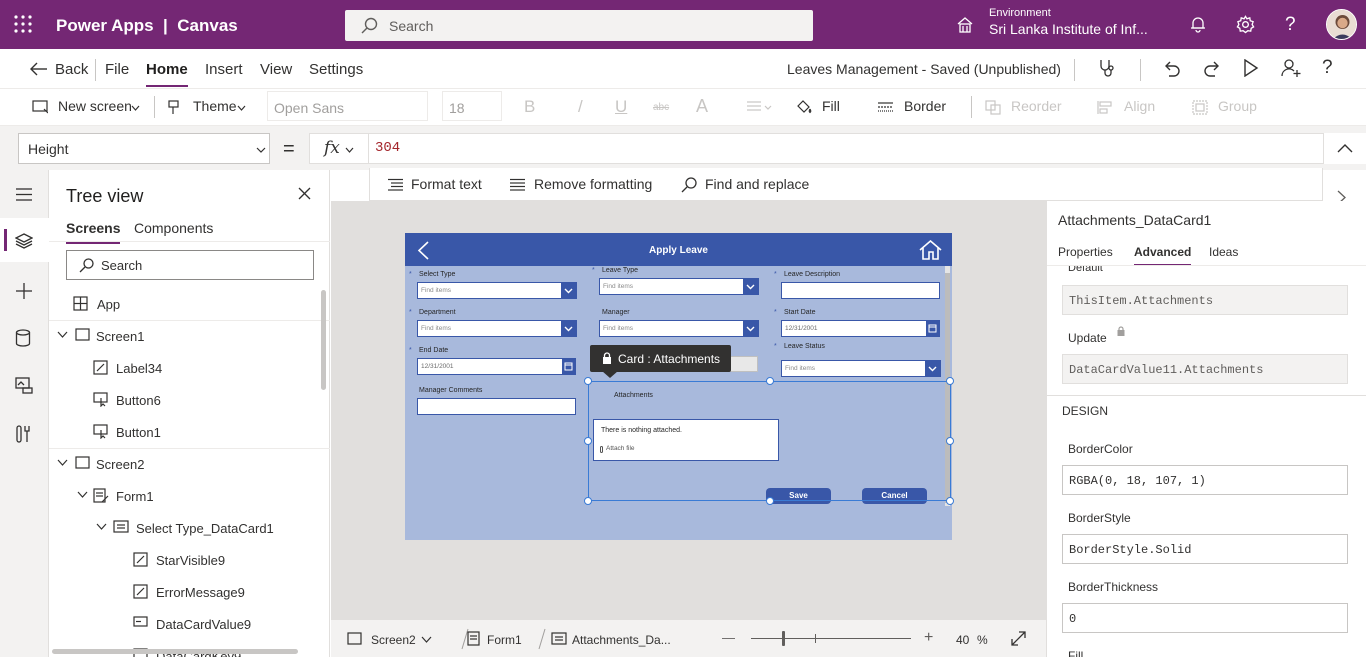  What do you see at coordinates (184, 432) in the screenshot?
I see `tree-node-button1: Button1` at bounding box center [184, 432].